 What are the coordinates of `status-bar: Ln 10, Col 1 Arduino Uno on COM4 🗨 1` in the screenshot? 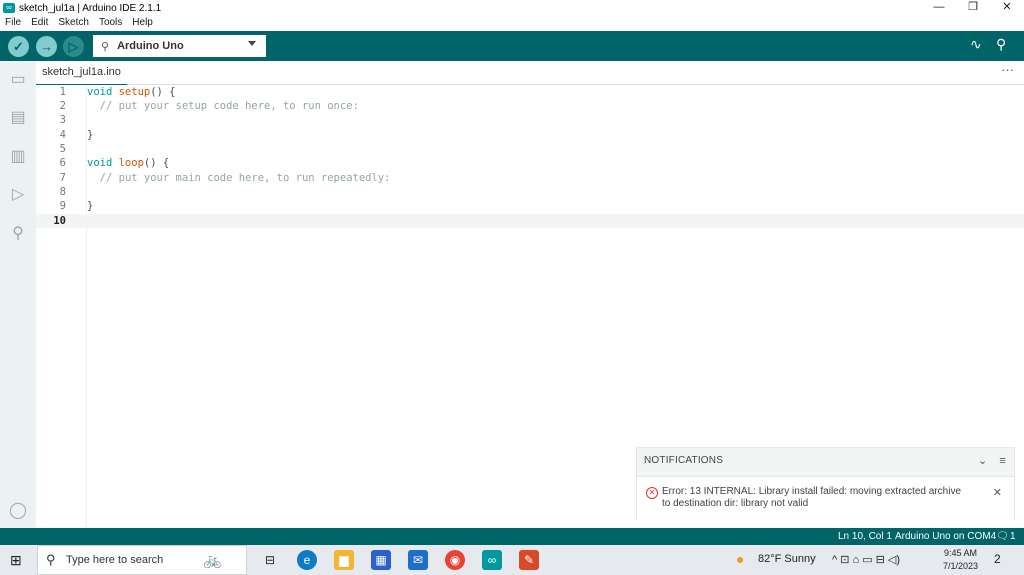 It's located at (512, 536).